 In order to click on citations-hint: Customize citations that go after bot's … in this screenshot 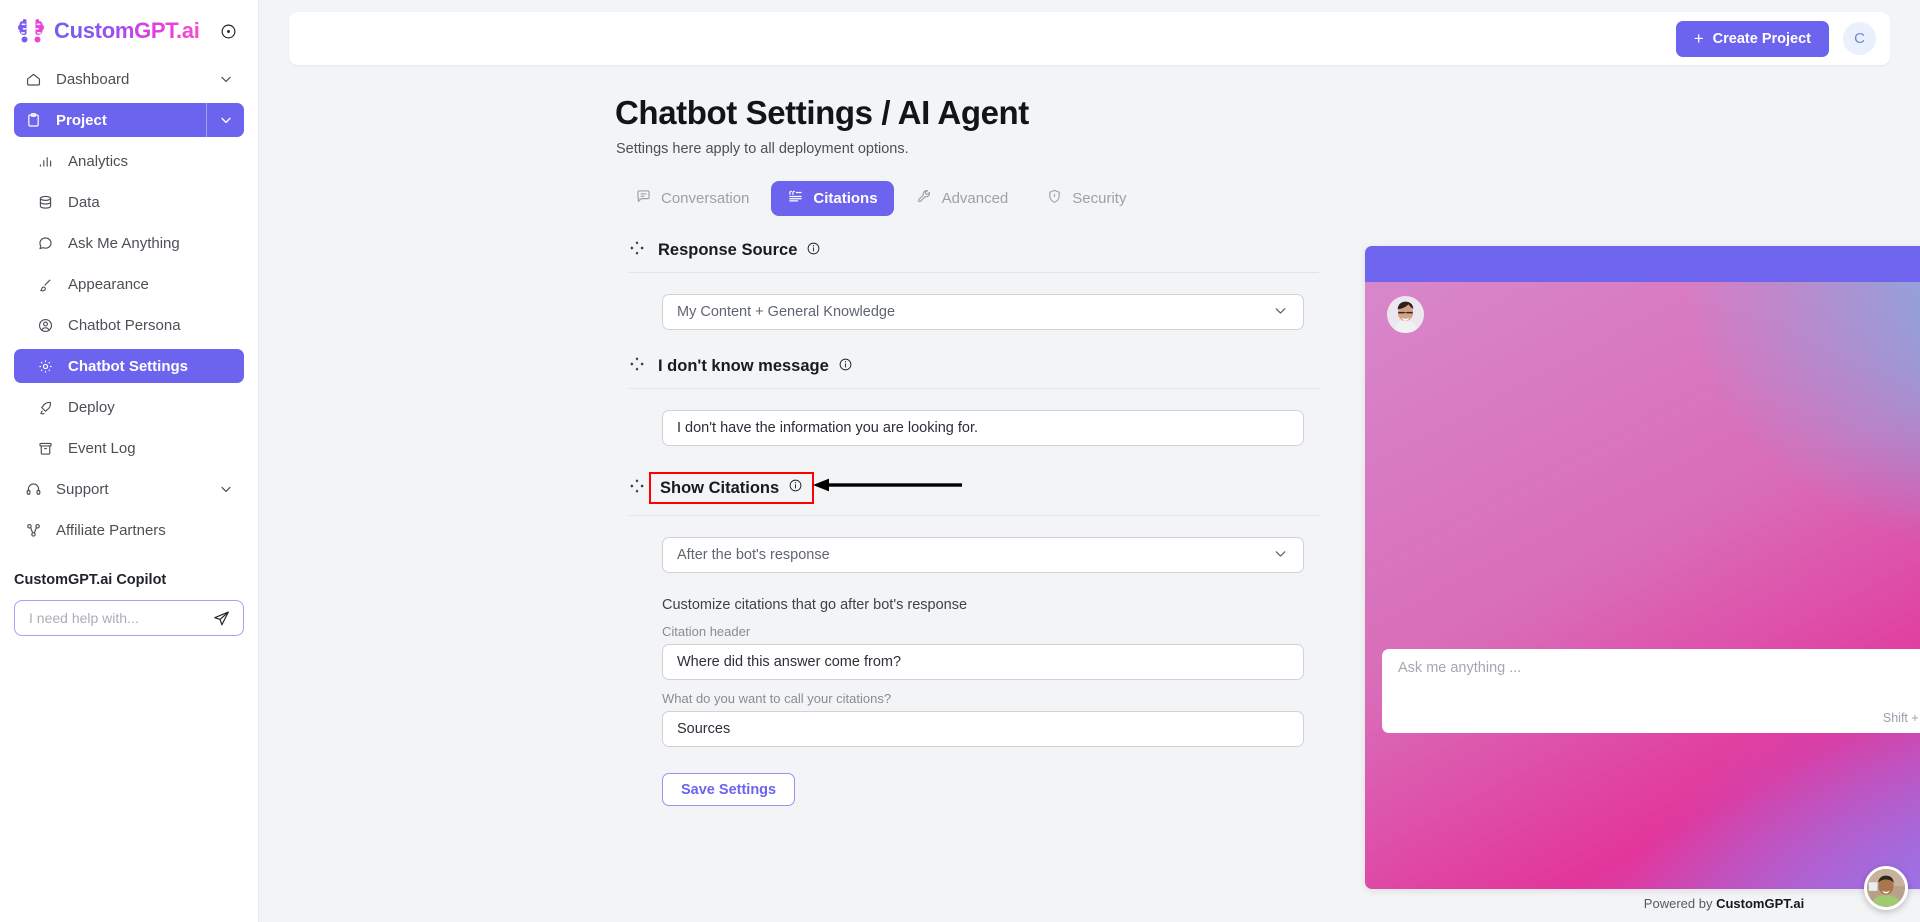, I will do `click(815, 605)`.